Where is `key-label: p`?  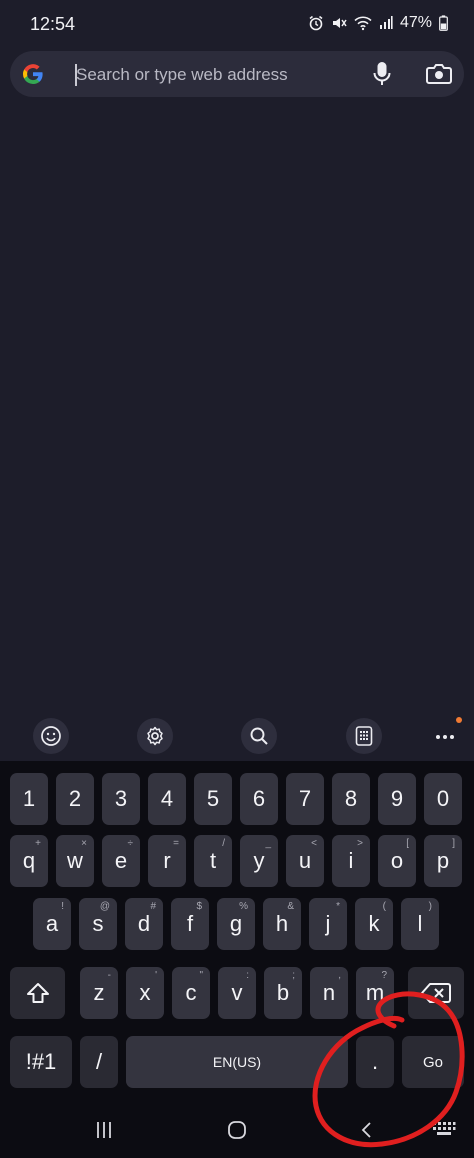 key-label: p is located at coordinates (443, 860).